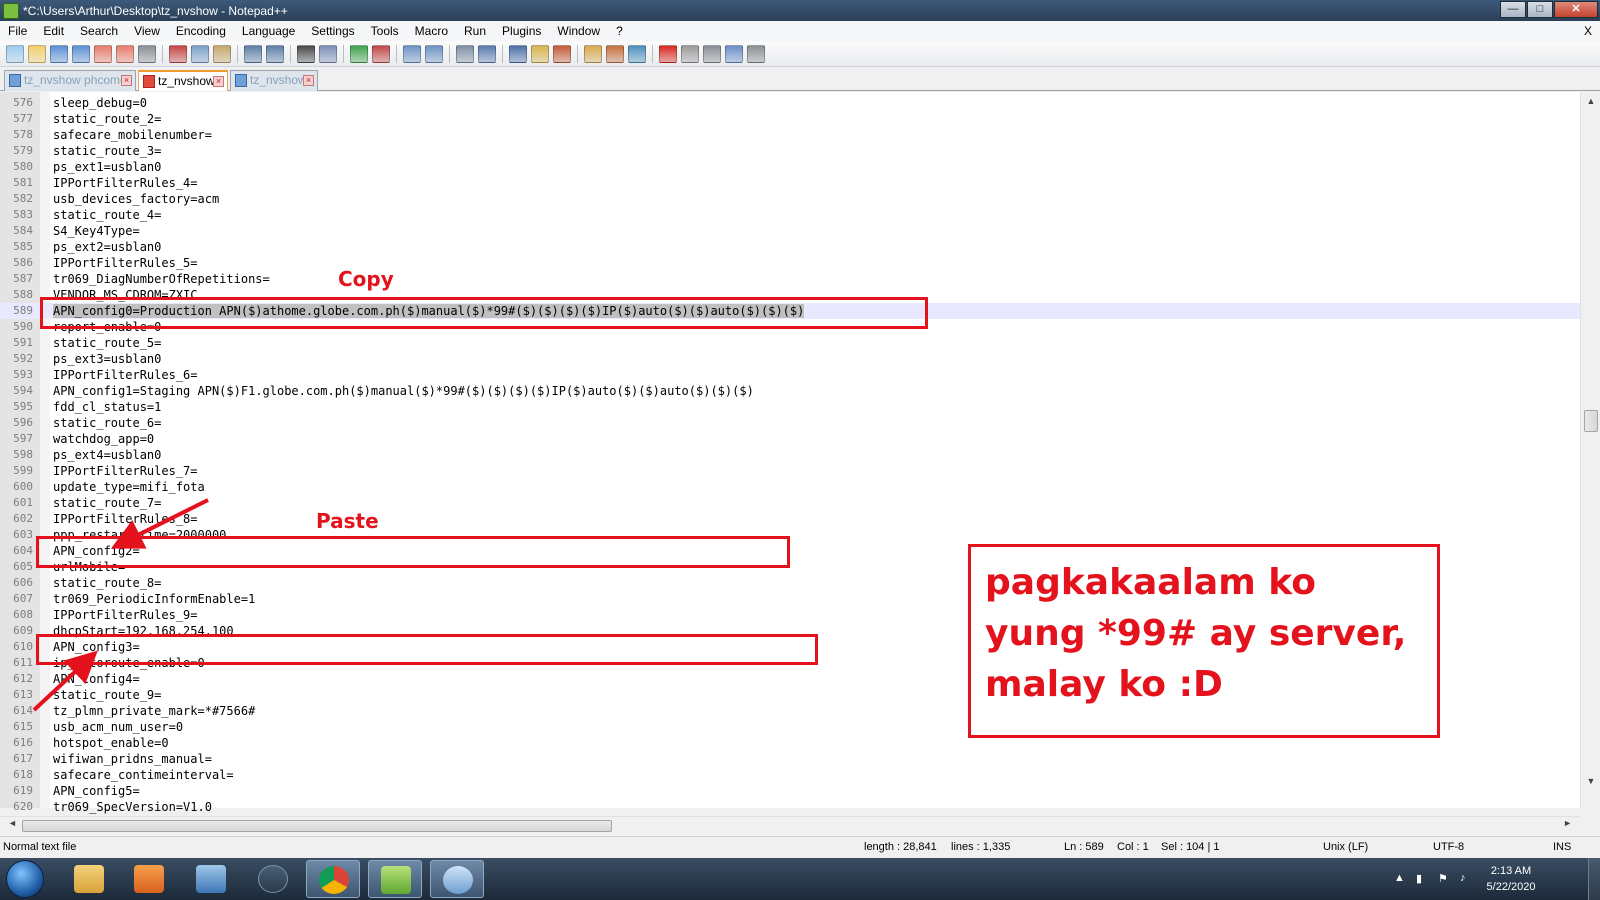 The height and width of the screenshot is (900, 1600). Describe the element at coordinates (475, 31) in the screenshot. I see `menu-run: Run` at that location.